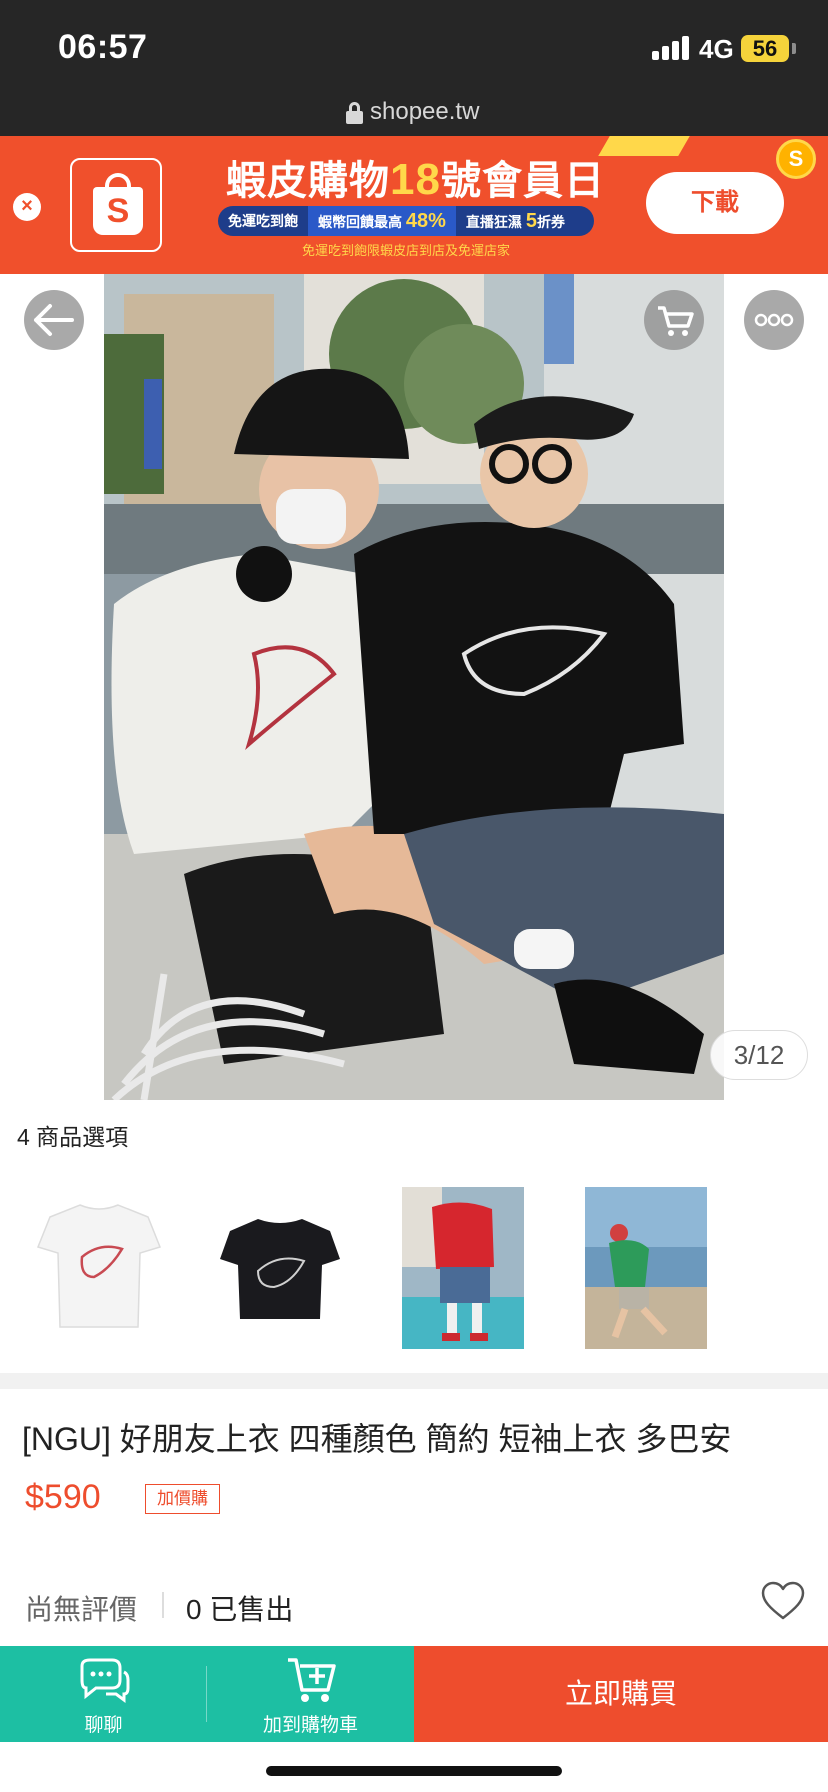  What do you see at coordinates (415, 179) in the screenshot?
I see `headline-number: 18` at bounding box center [415, 179].